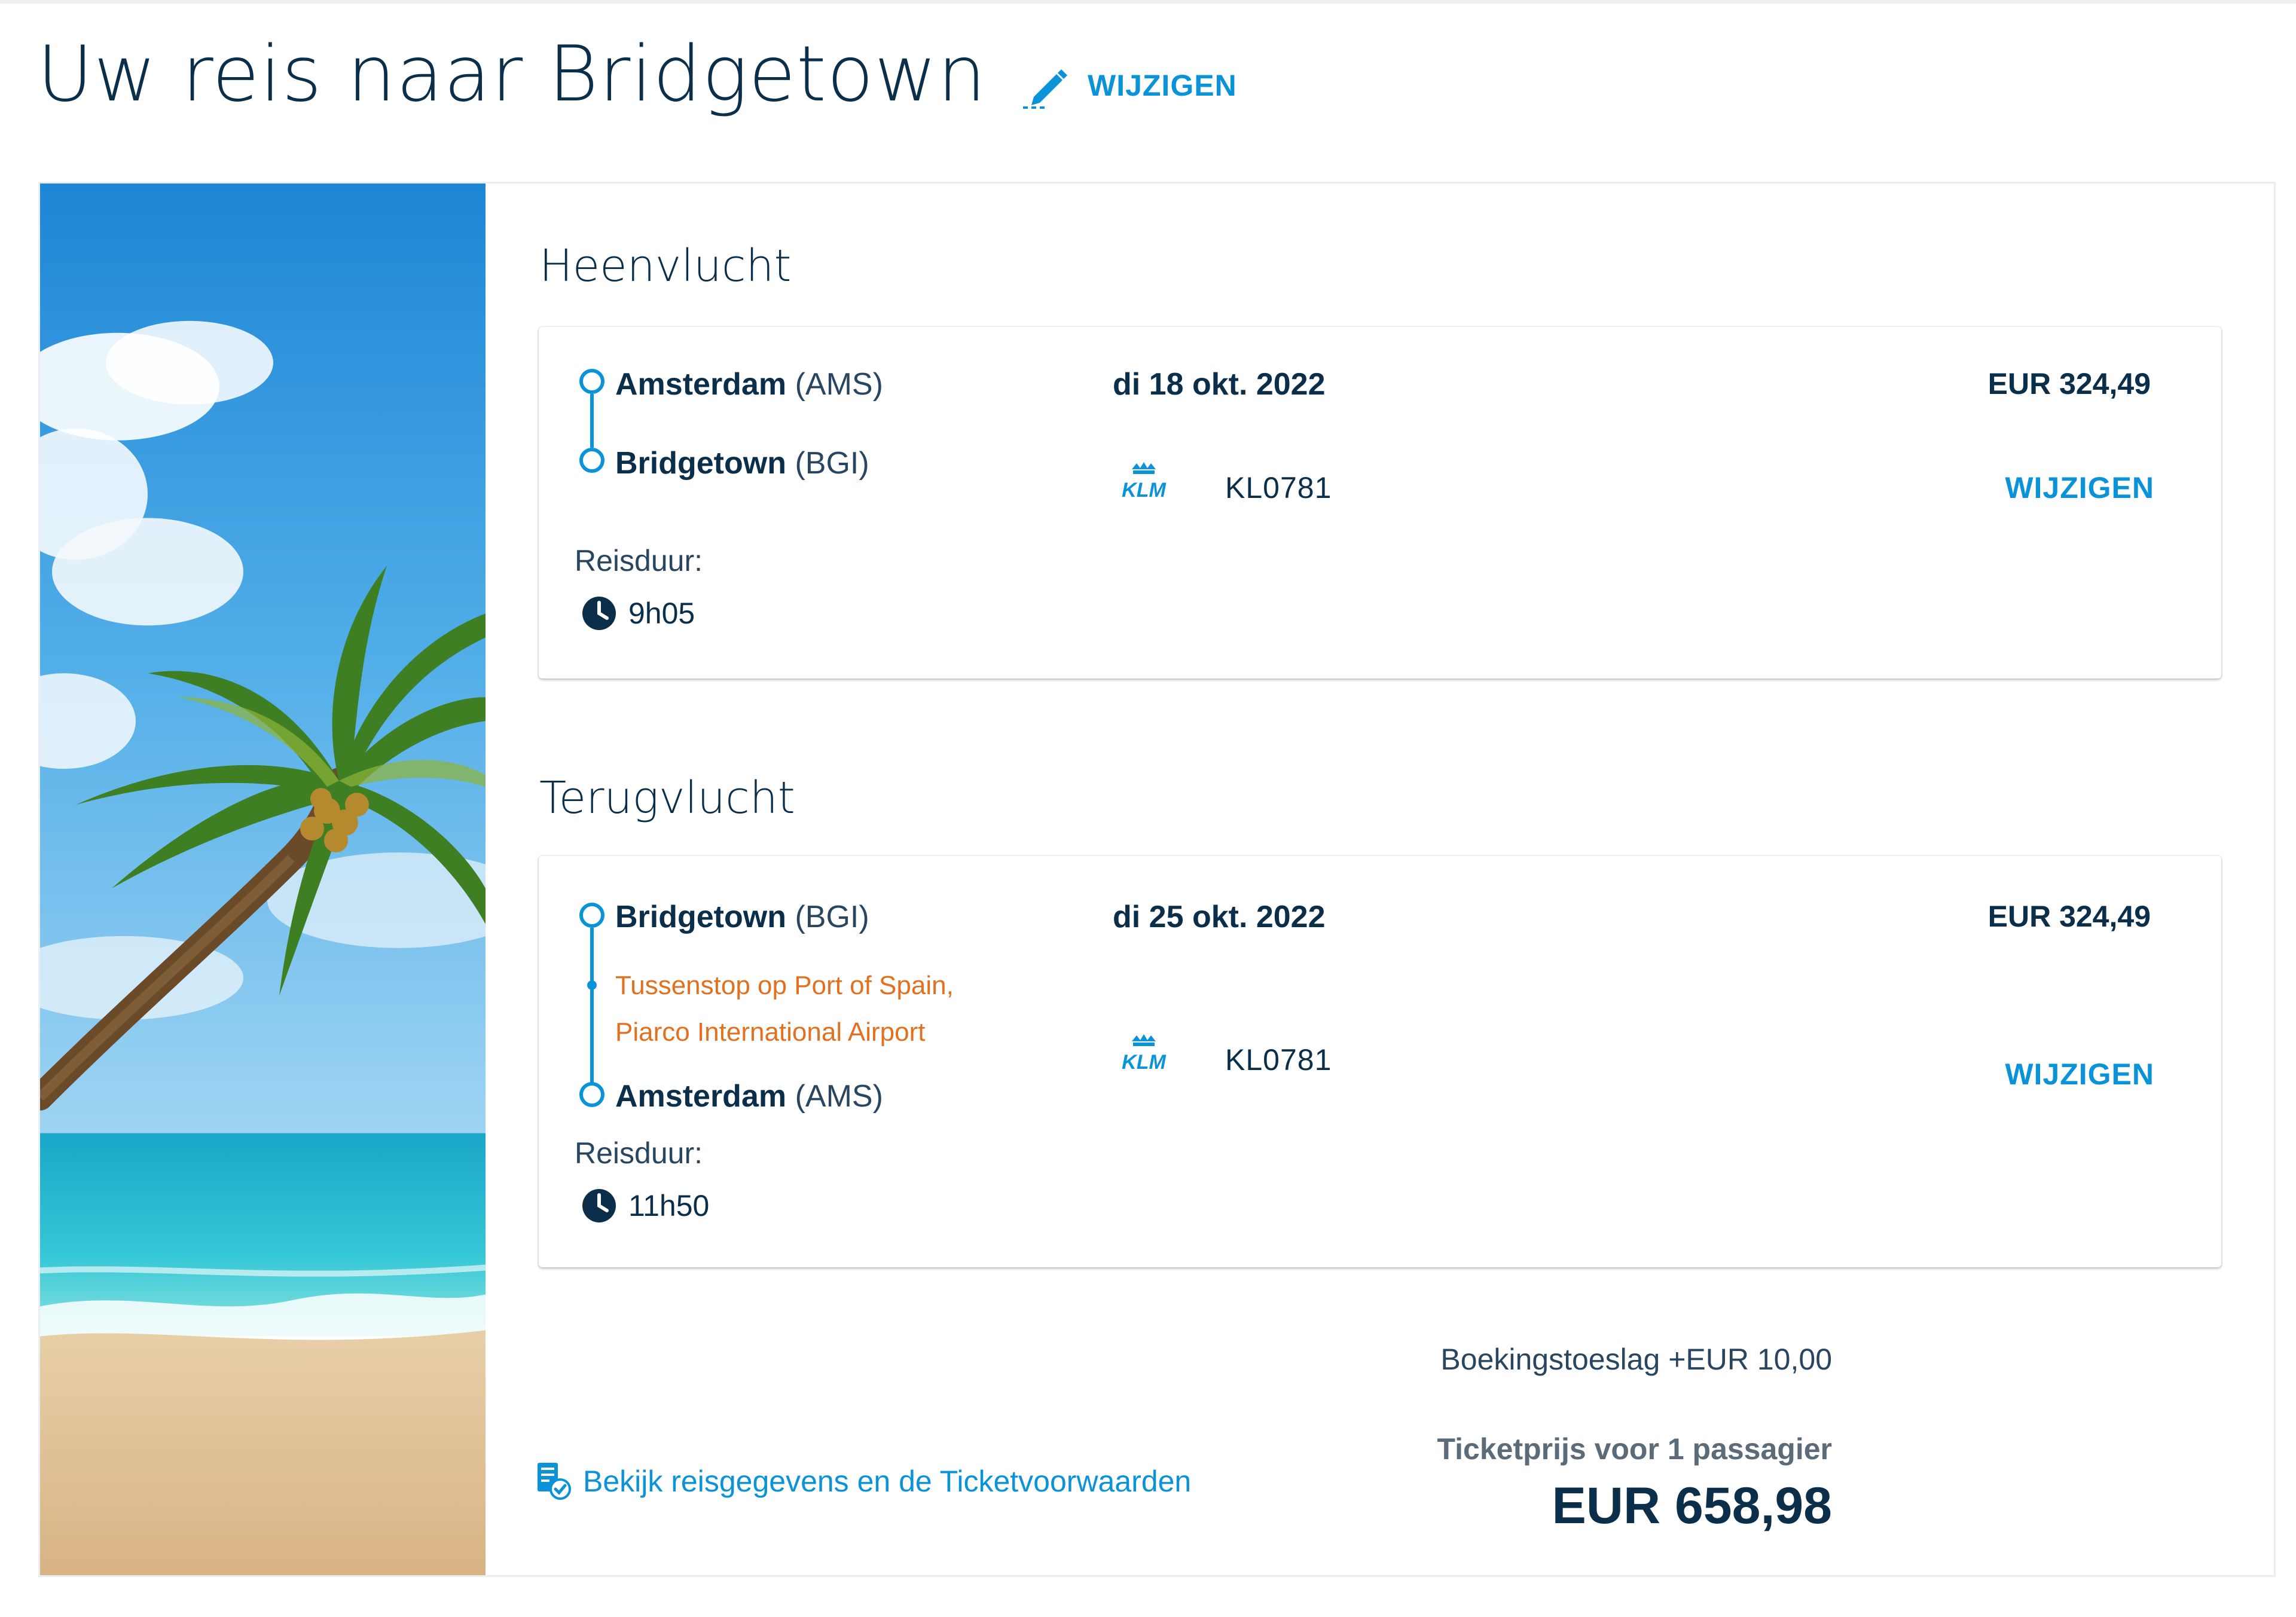  What do you see at coordinates (701, 1096) in the screenshot?
I see `destination-city: Amsterdam` at bounding box center [701, 1096].